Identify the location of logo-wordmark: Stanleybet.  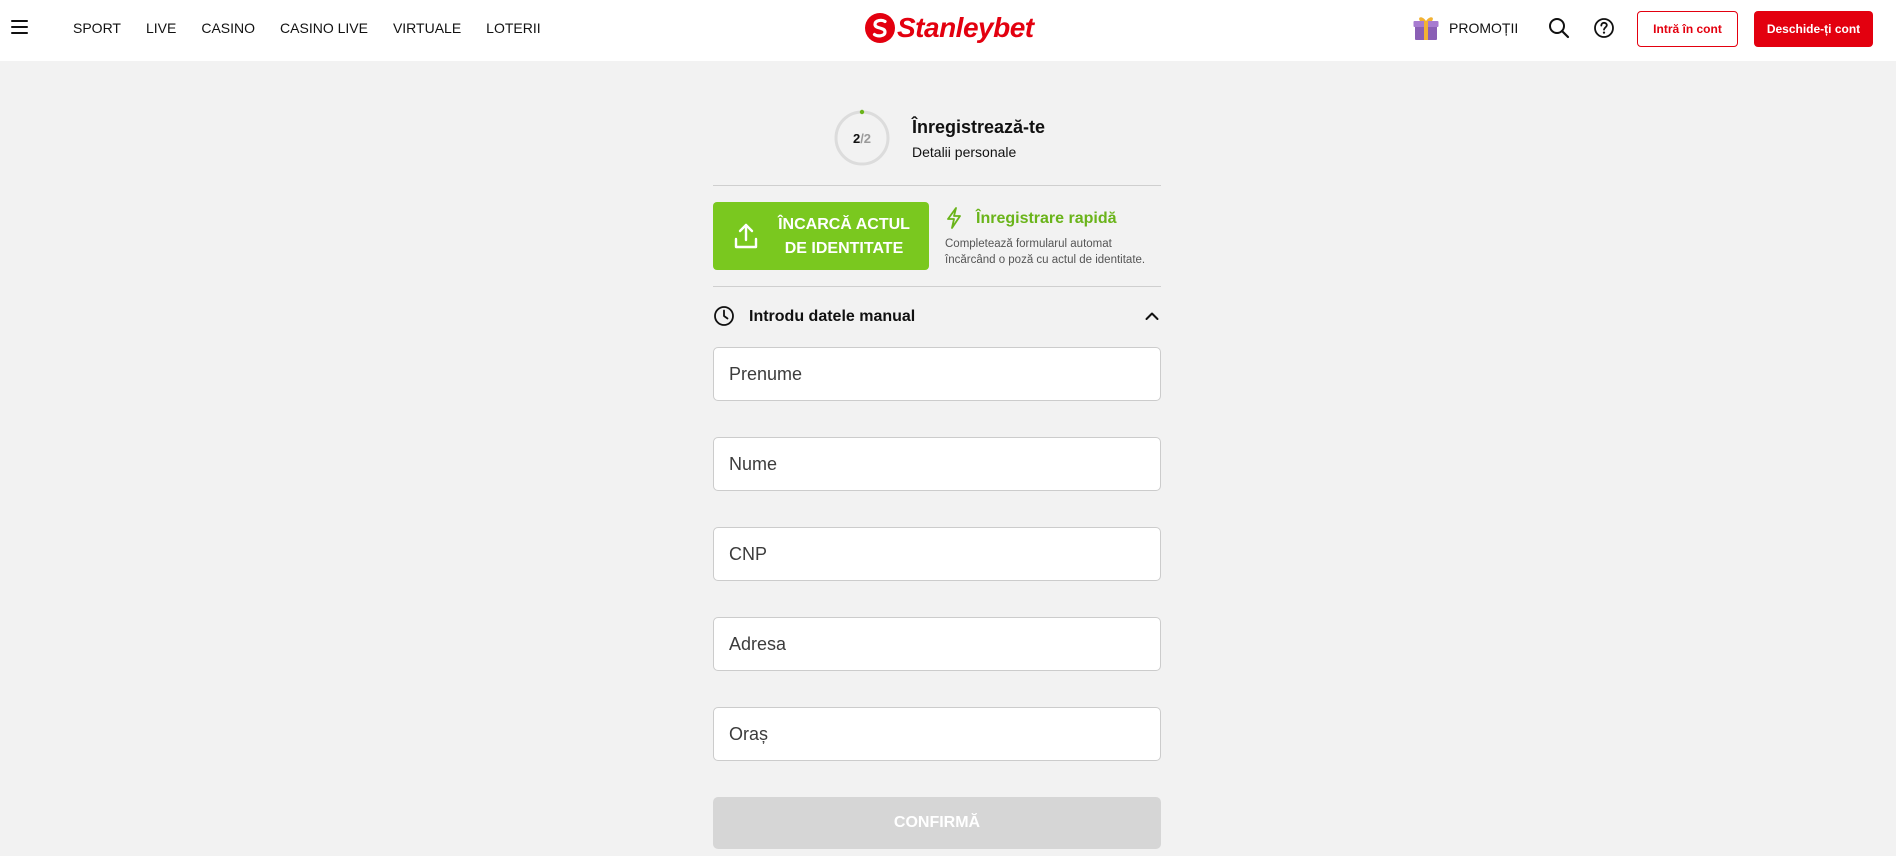
(965, 27).